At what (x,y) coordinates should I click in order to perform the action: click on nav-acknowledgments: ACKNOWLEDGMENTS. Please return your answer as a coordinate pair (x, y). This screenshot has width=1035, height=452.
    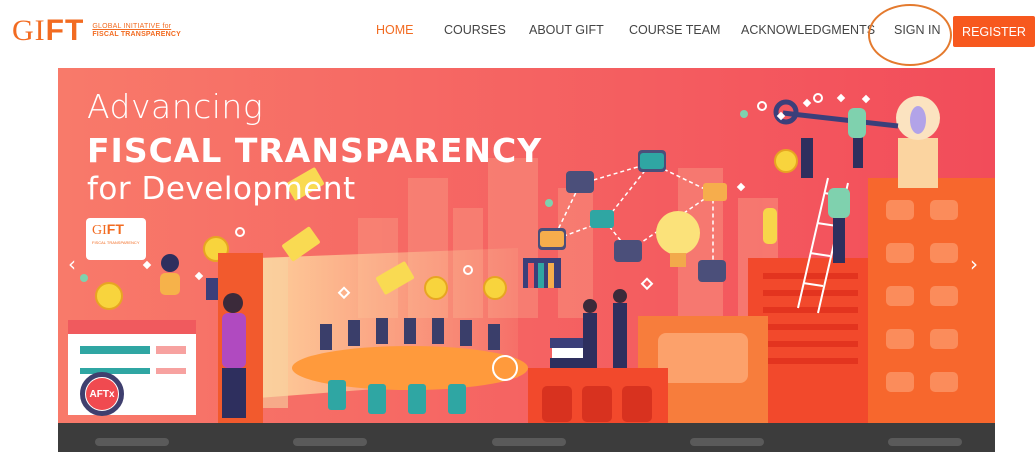
    Looking at the image, I should click on (808, 30).